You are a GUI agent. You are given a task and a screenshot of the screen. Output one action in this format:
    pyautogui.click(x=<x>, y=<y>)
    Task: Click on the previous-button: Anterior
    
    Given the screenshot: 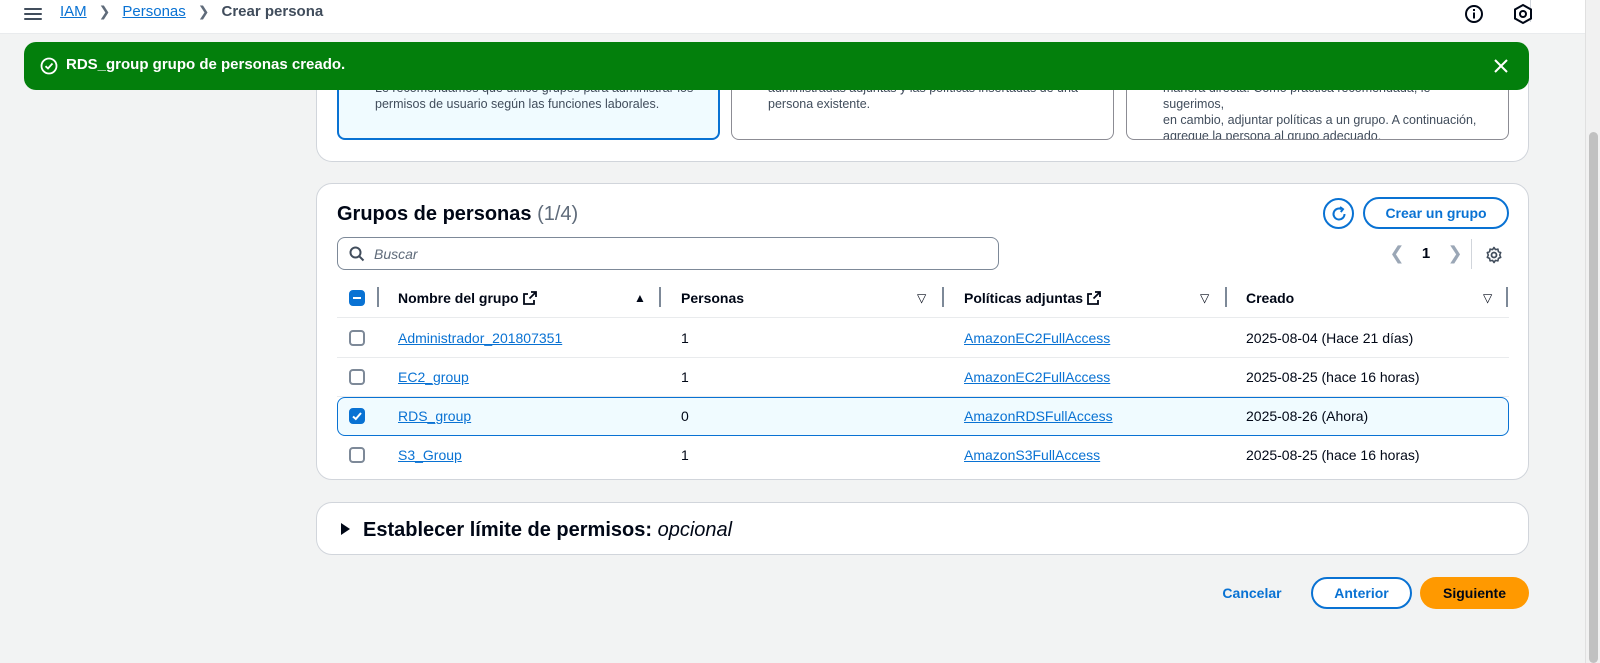 What is the action you would take?
    pyautogui.click(x=1361, y=593)
    